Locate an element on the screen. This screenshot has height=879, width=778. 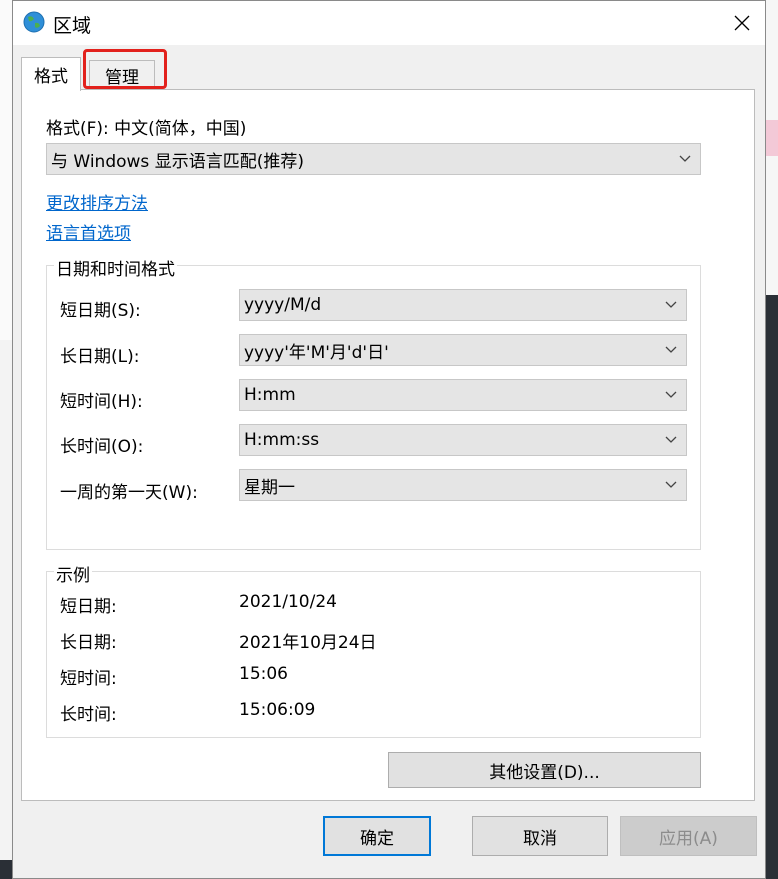
long-time-select: H:mm:ss is located at coordinates (463, 440).